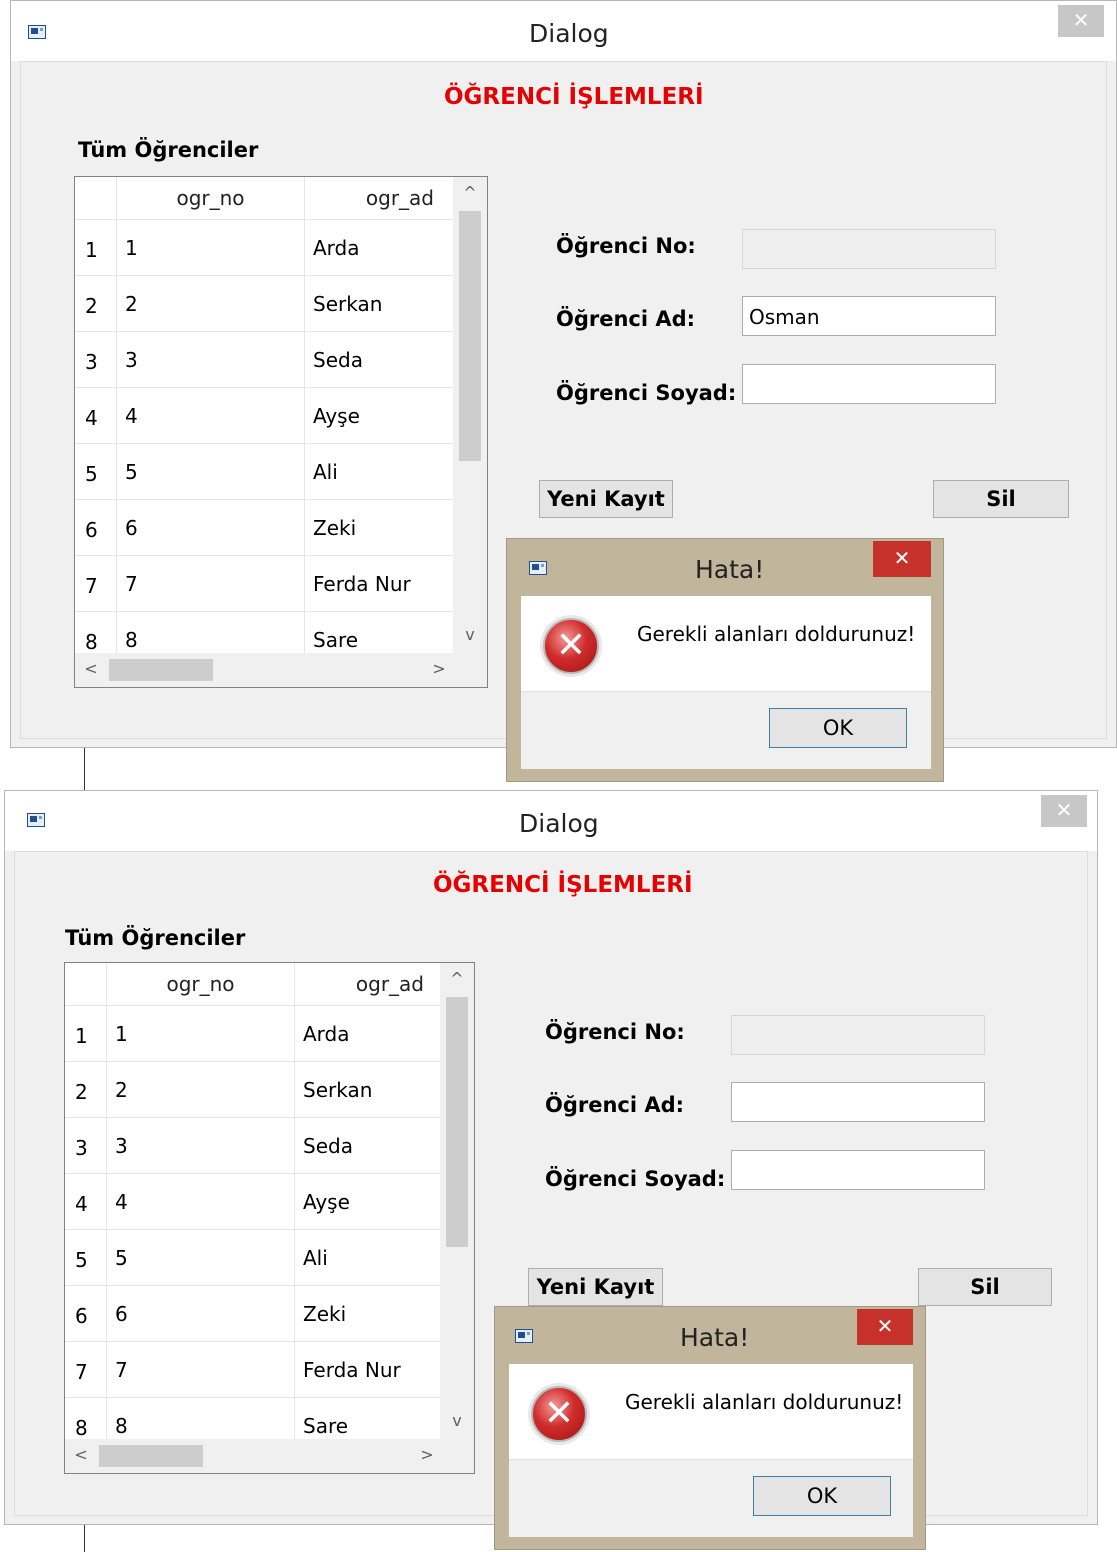 The height and width of the screenshot is (1552, 1117). Describe the element at coordinates (380, 472) in the screenshot. I see `cell-ogr-ad: Ali` at that location.